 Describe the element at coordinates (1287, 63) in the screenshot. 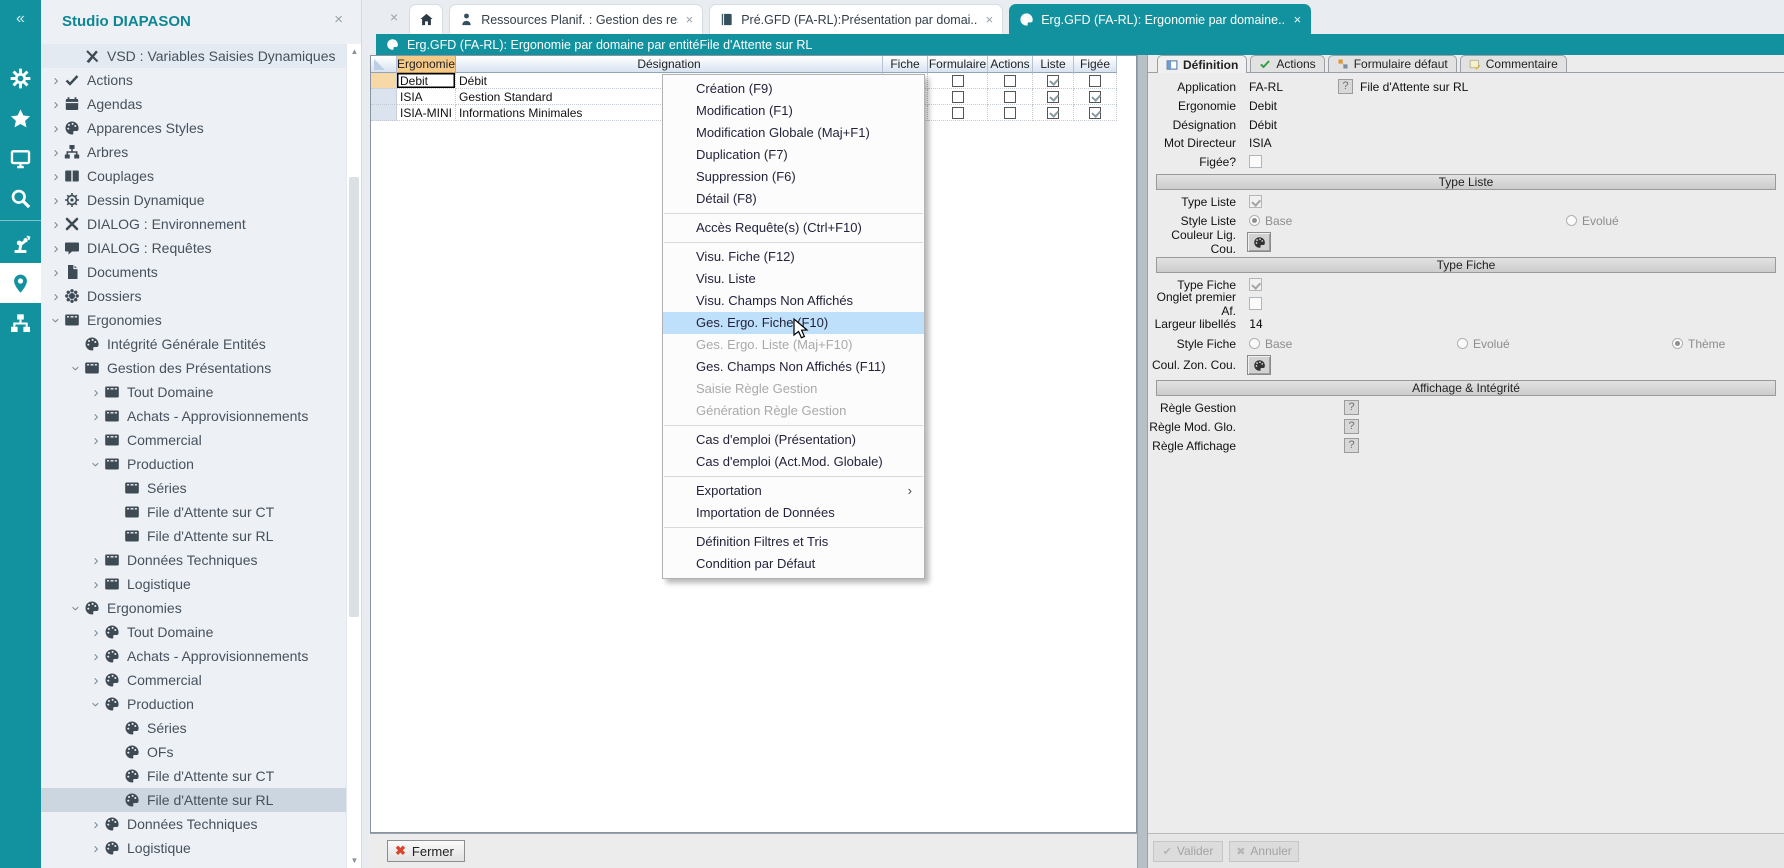

I see `tab-actions: Actions` at that location.